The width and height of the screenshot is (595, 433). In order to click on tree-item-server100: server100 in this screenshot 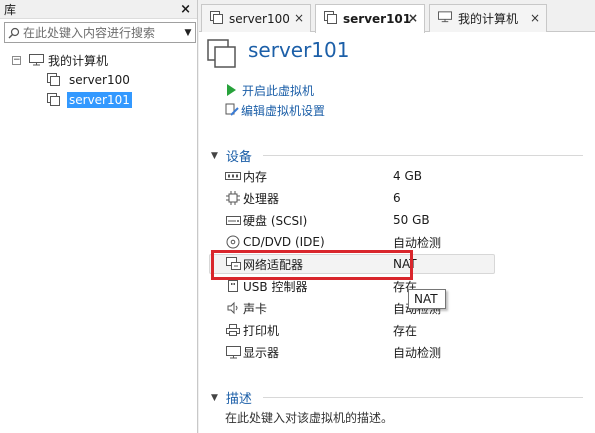, I will do `click(98, 80)`.